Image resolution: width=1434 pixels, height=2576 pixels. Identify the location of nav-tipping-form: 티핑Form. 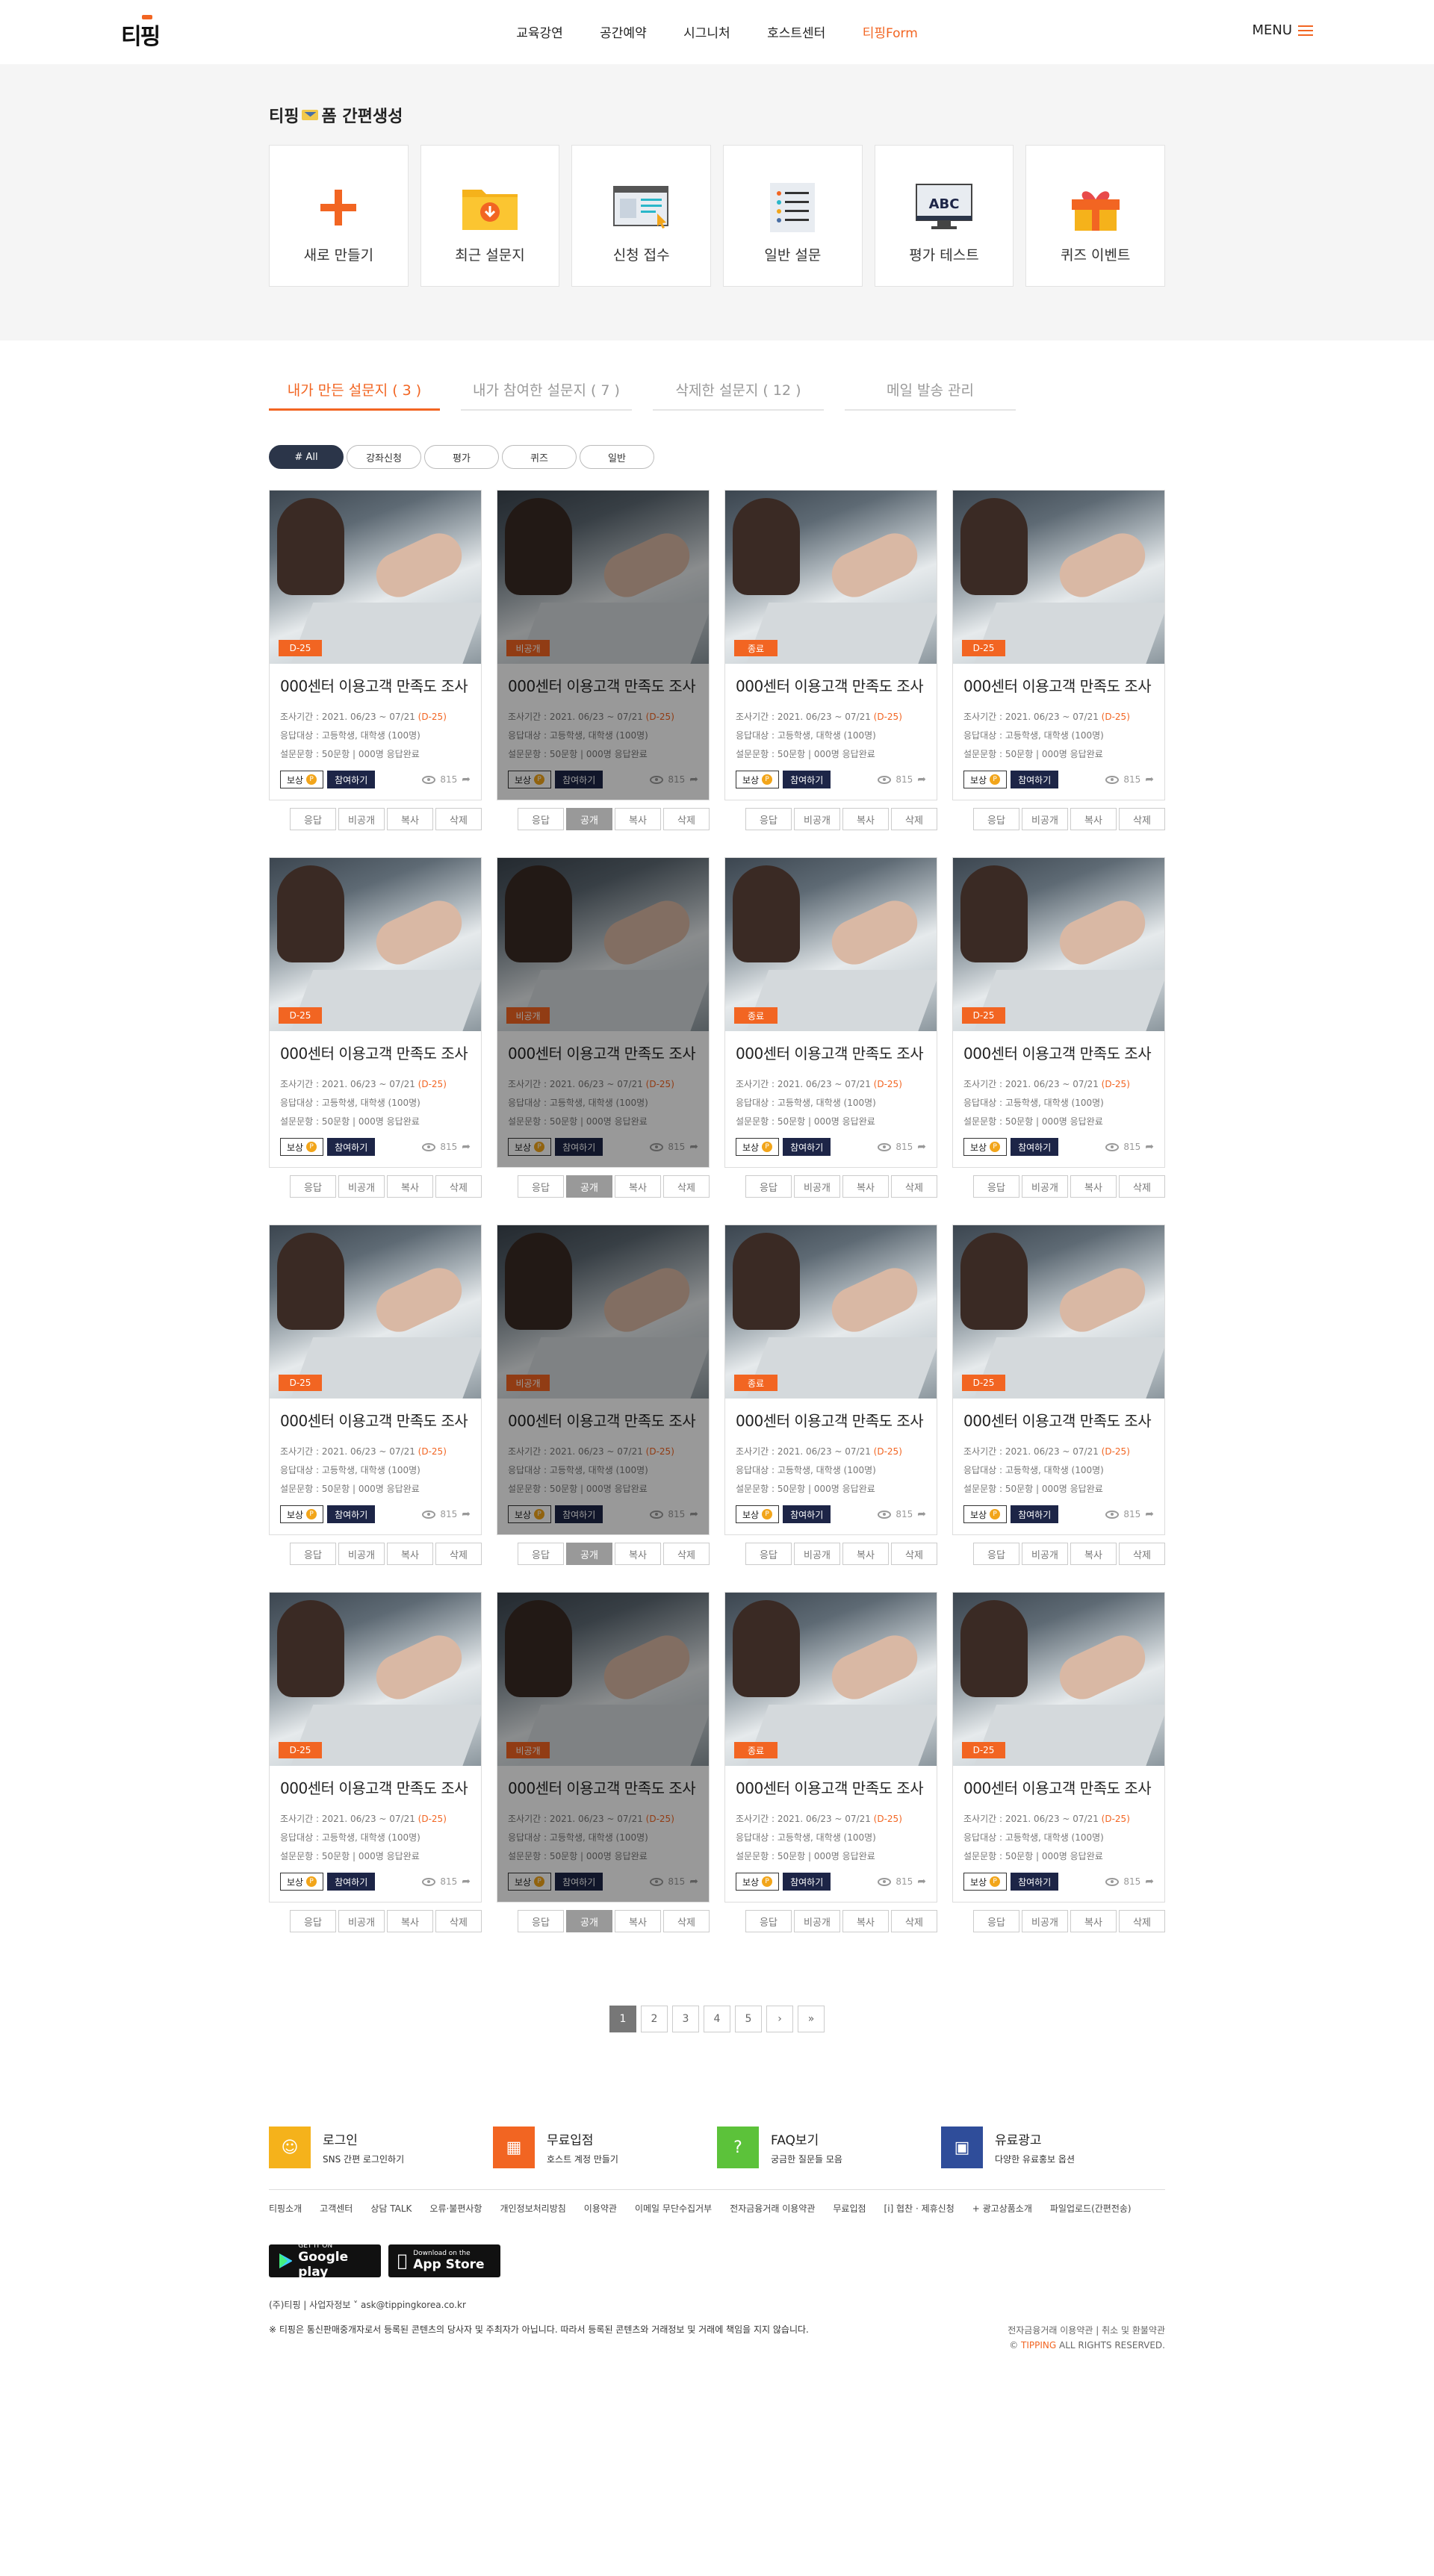
(890, 31).